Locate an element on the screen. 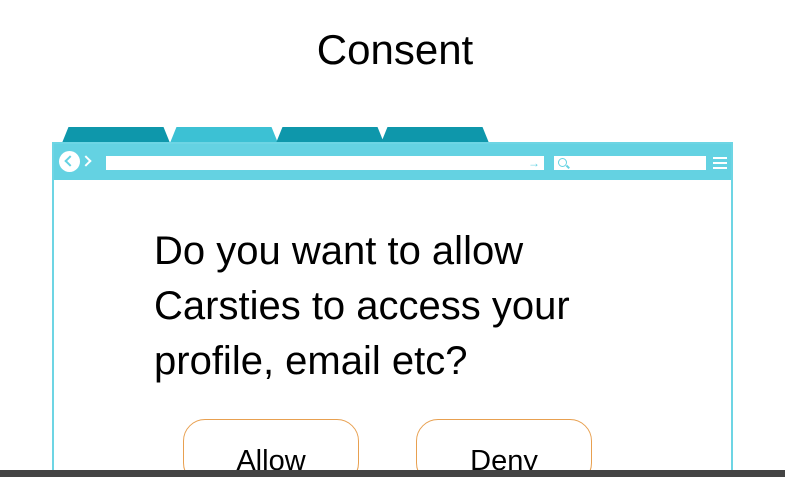 The width and height of the screenshot is (785, 477). address-bar: → is located at coordinates (325, 163).